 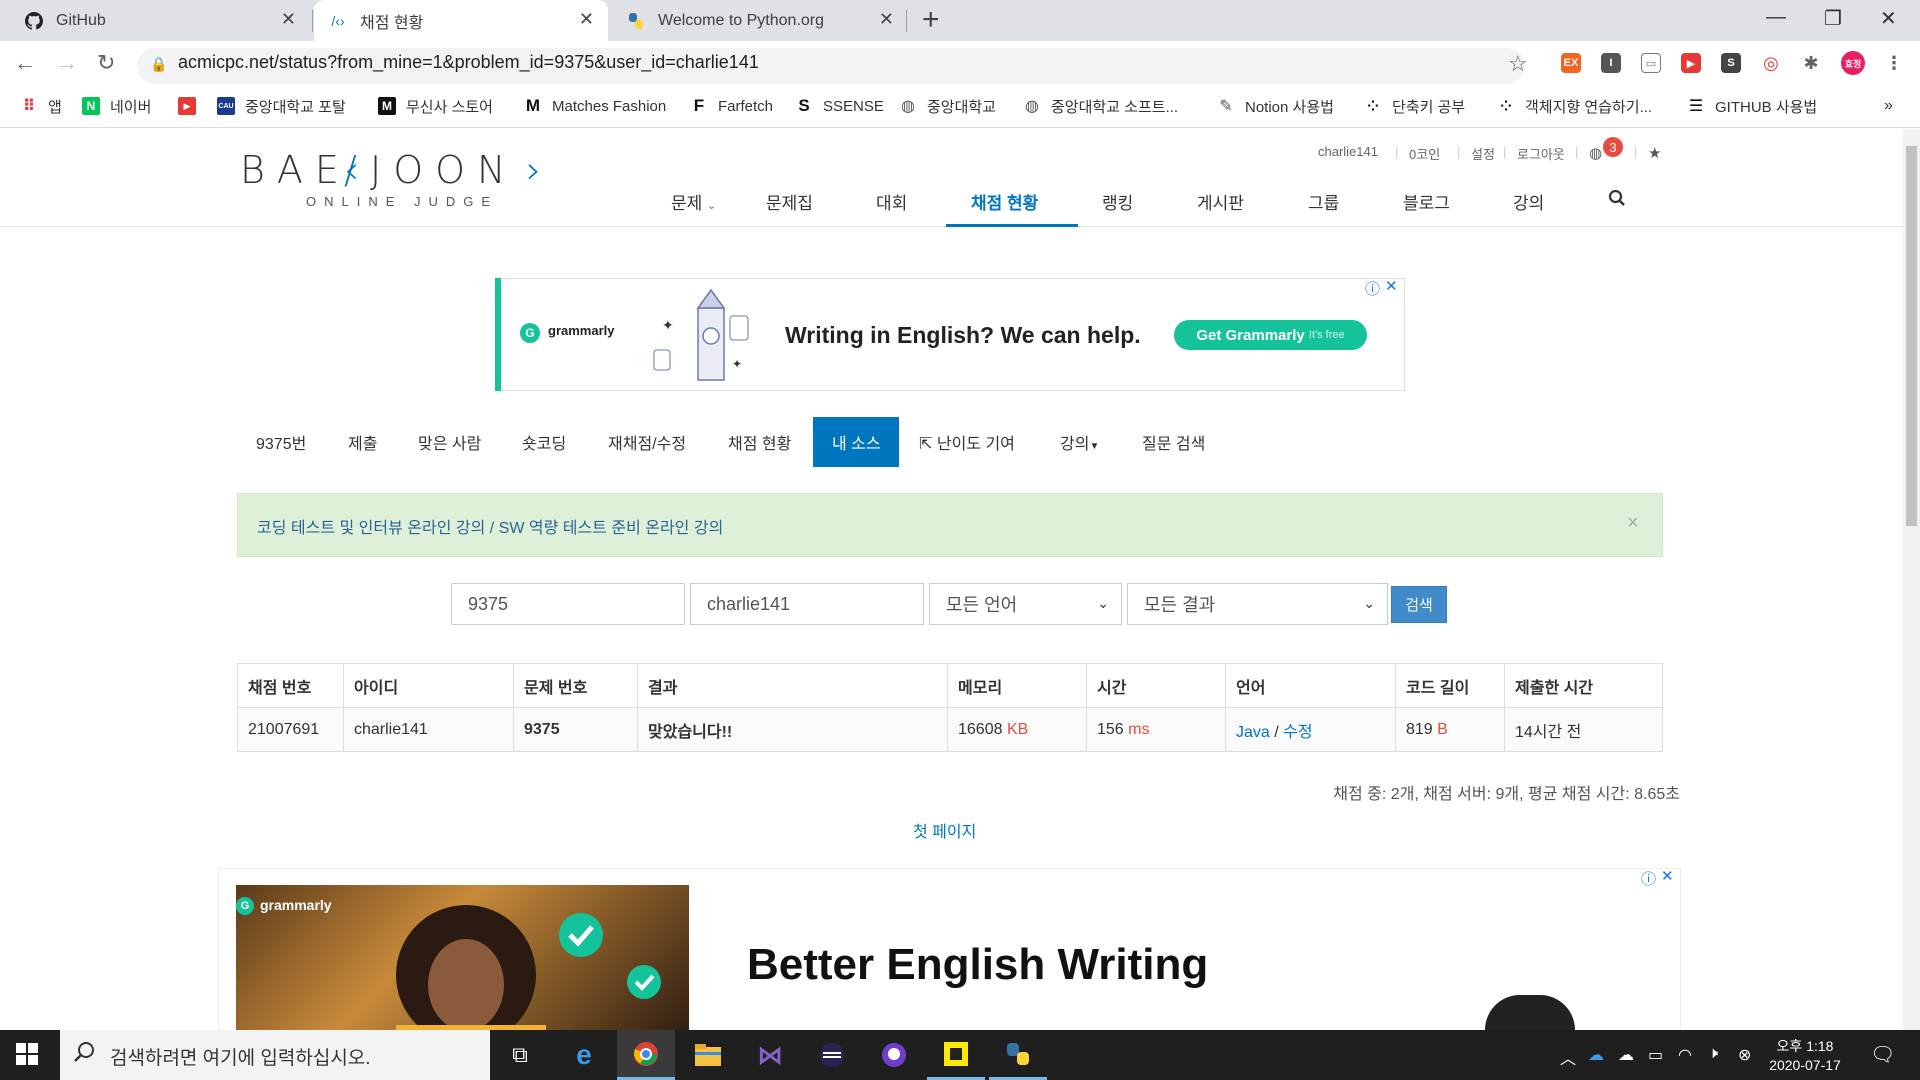 I want to click on first-page-link: 첫 페이지, so click(x=944, y=830).